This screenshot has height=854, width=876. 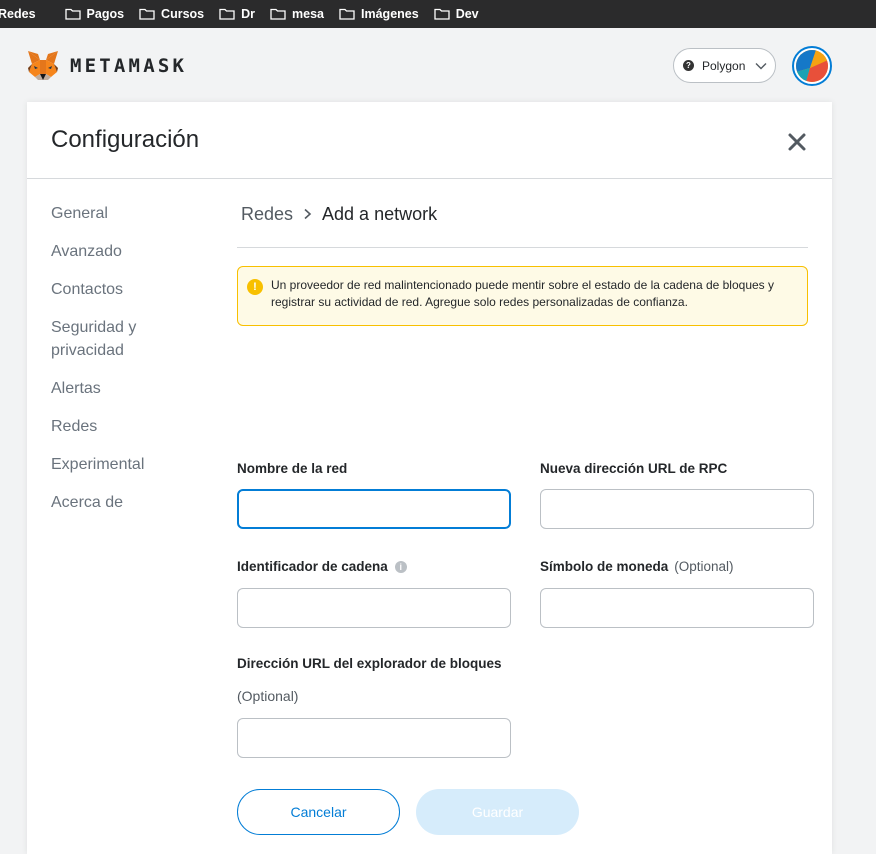 What do you see at coordinates (255, 287) in the screenshot?
I see `warning-icon: !` at bounding box center [255, 287].